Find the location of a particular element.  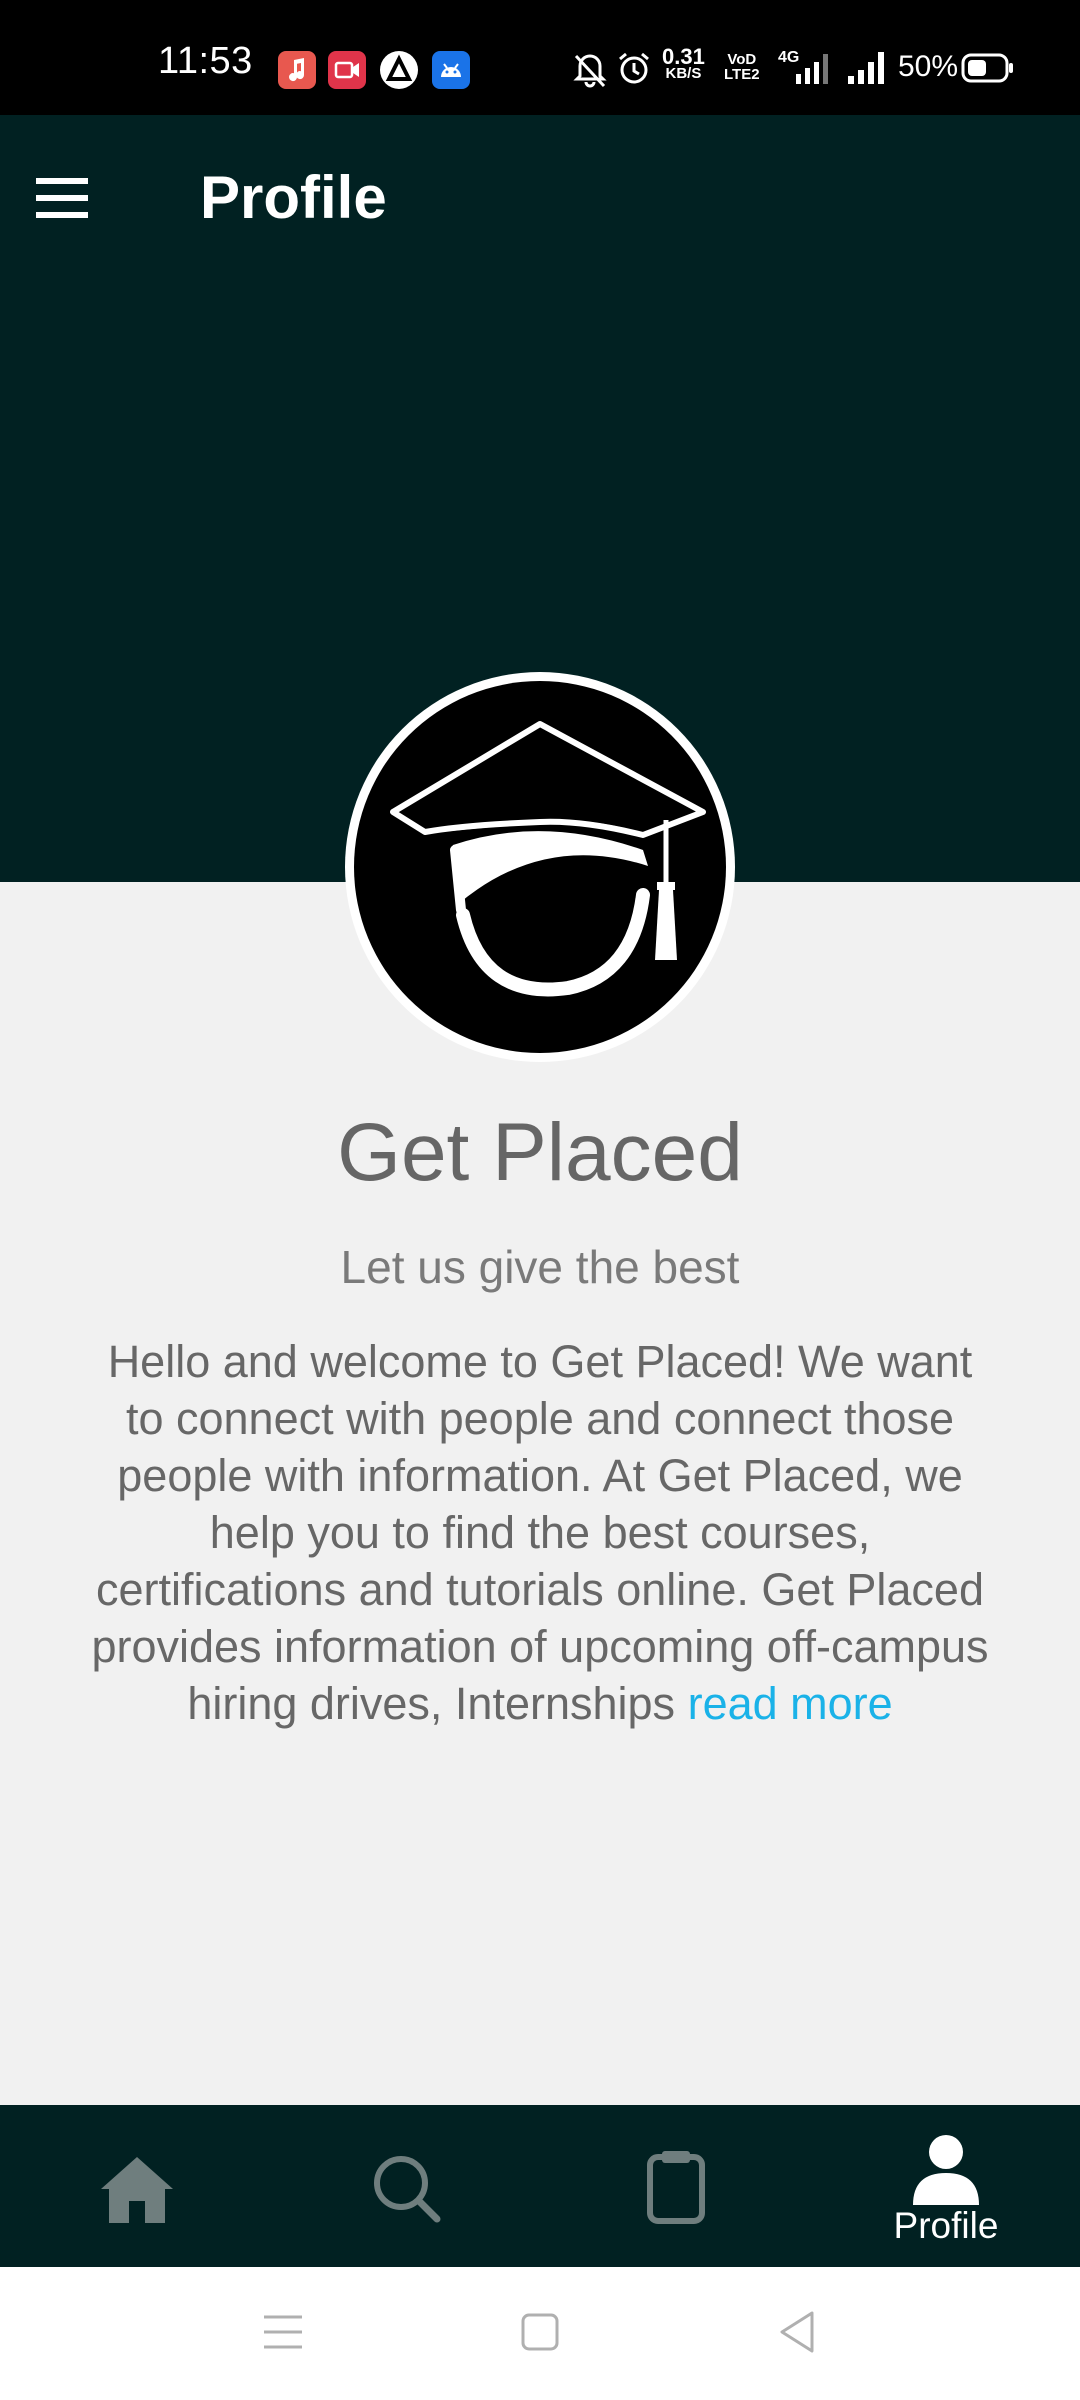

graduation-cap-icon is located at coordinates (540, 867).